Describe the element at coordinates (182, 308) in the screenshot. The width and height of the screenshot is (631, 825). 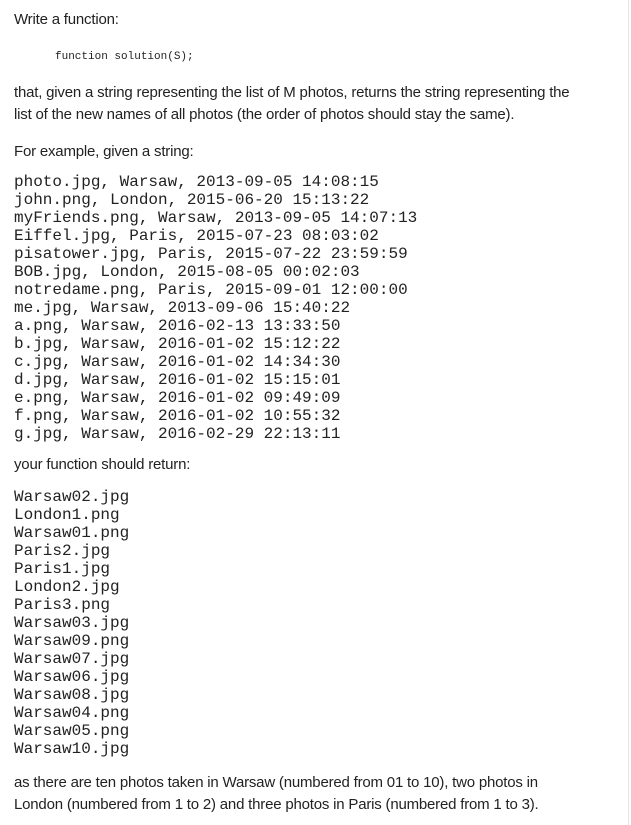
I see `input-line: me.jpg, Warsaw, 2013-09-06 15:40:22` at that location.